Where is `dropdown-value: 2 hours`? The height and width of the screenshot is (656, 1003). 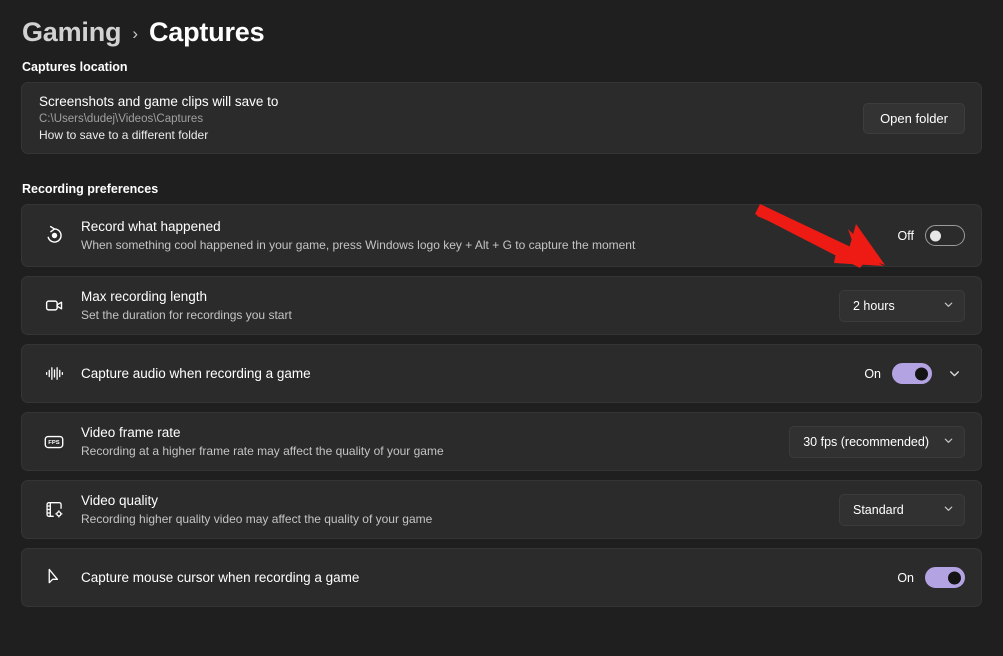
dropdown-value: 2 hours is located at coordinates (874, 305).